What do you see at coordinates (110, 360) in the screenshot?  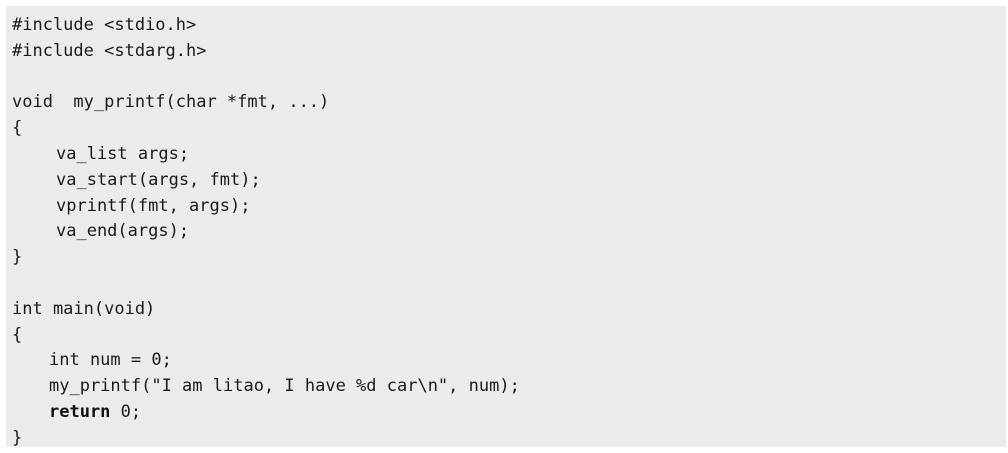 I see `code-line-int-num: int num = 0;` at bounding box center [110, 360].